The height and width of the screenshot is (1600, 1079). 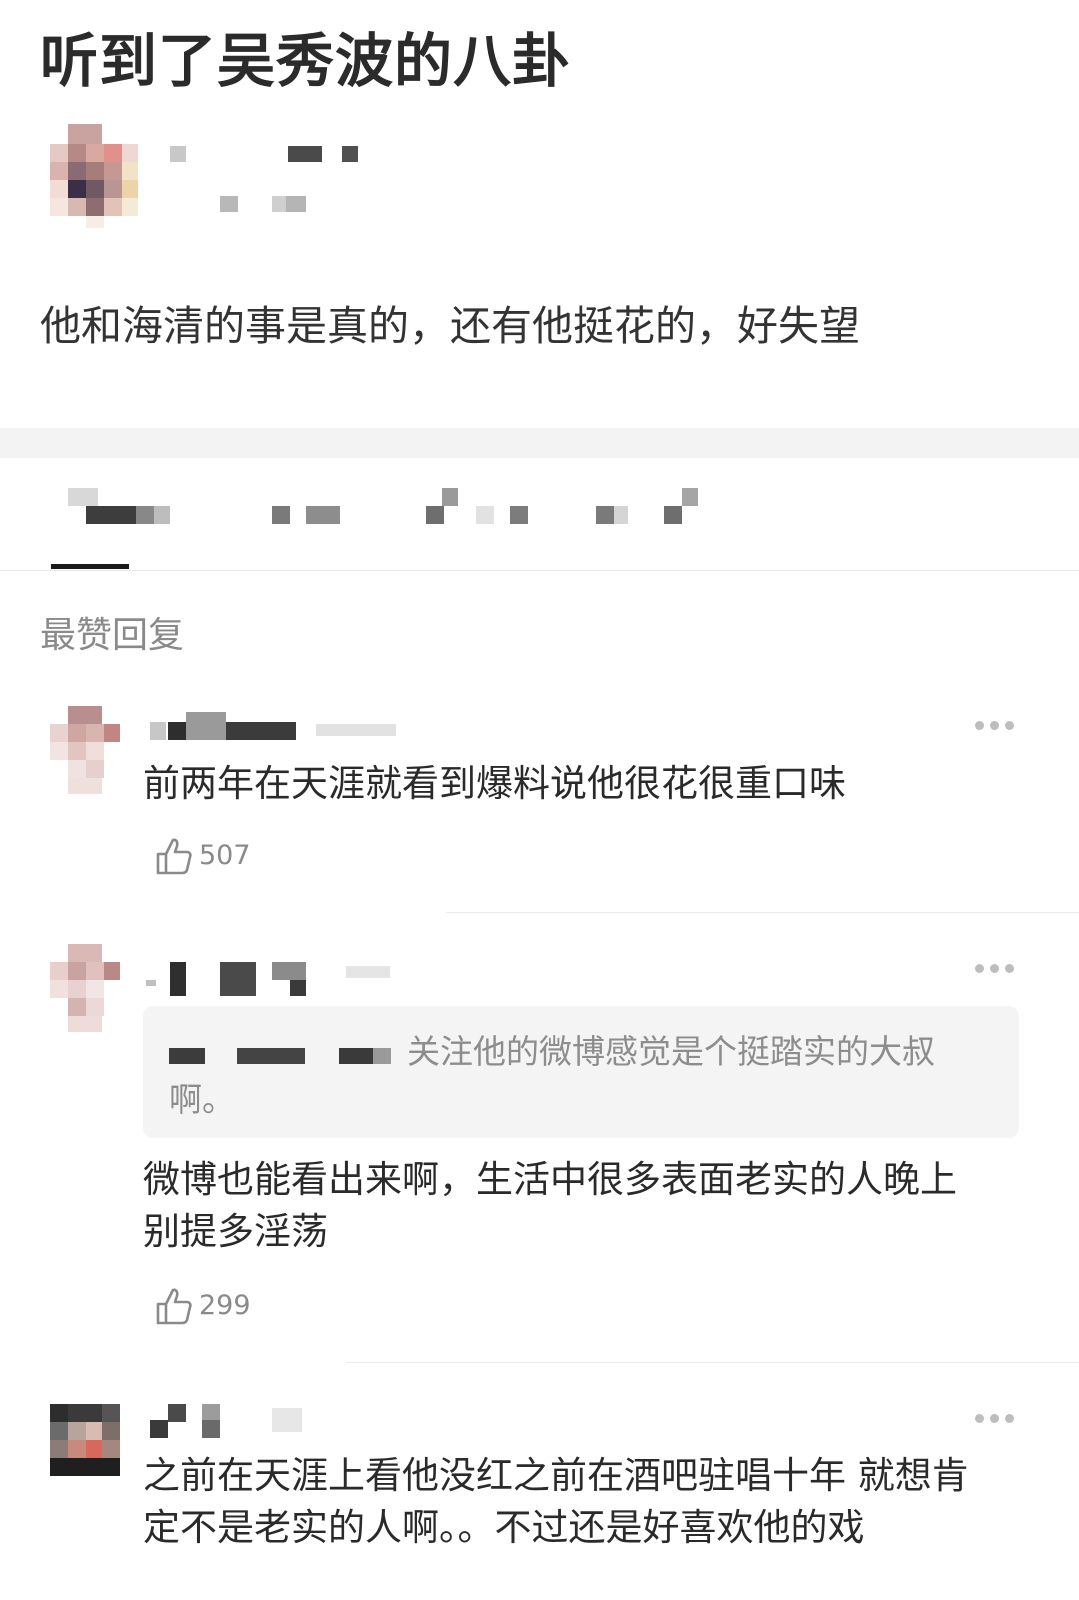 I want to click on comment-line: 前两年在天涯就看到爆料说他很花很重口味, so click(x=494, y=783).